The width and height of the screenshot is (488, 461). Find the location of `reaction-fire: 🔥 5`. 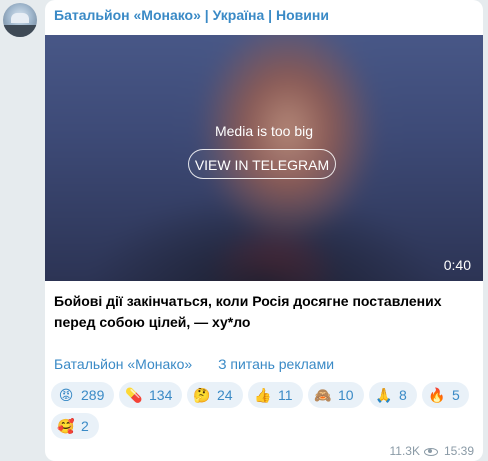

reaction-fire: 🔥 5 is located at coordinates (445, 395).